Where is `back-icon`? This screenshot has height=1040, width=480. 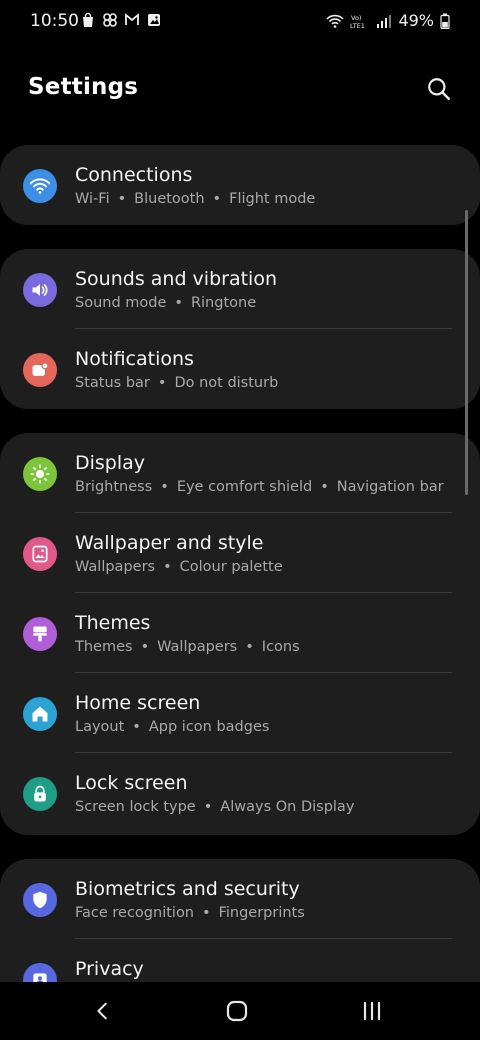 back-icon is located at coordinates (102, 1011).